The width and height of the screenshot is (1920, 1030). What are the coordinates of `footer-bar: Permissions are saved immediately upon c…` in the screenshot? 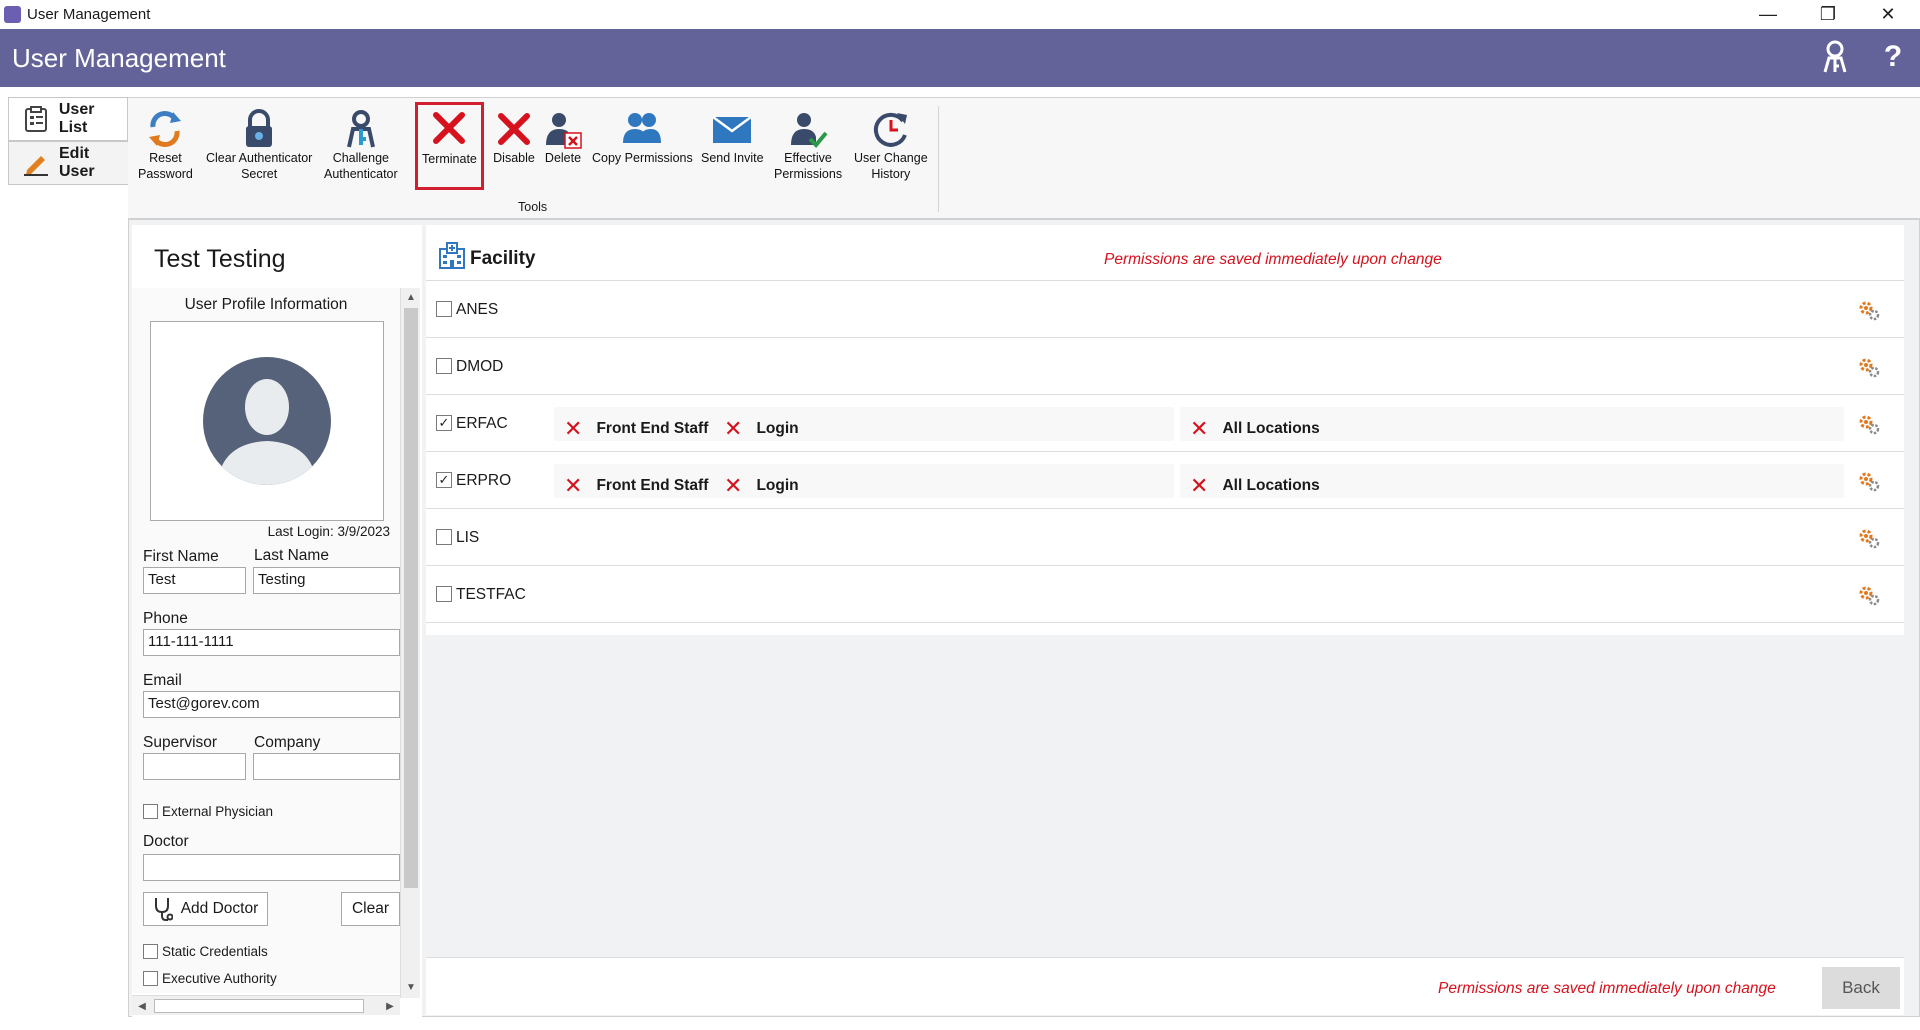 It's located at (1165, 986).